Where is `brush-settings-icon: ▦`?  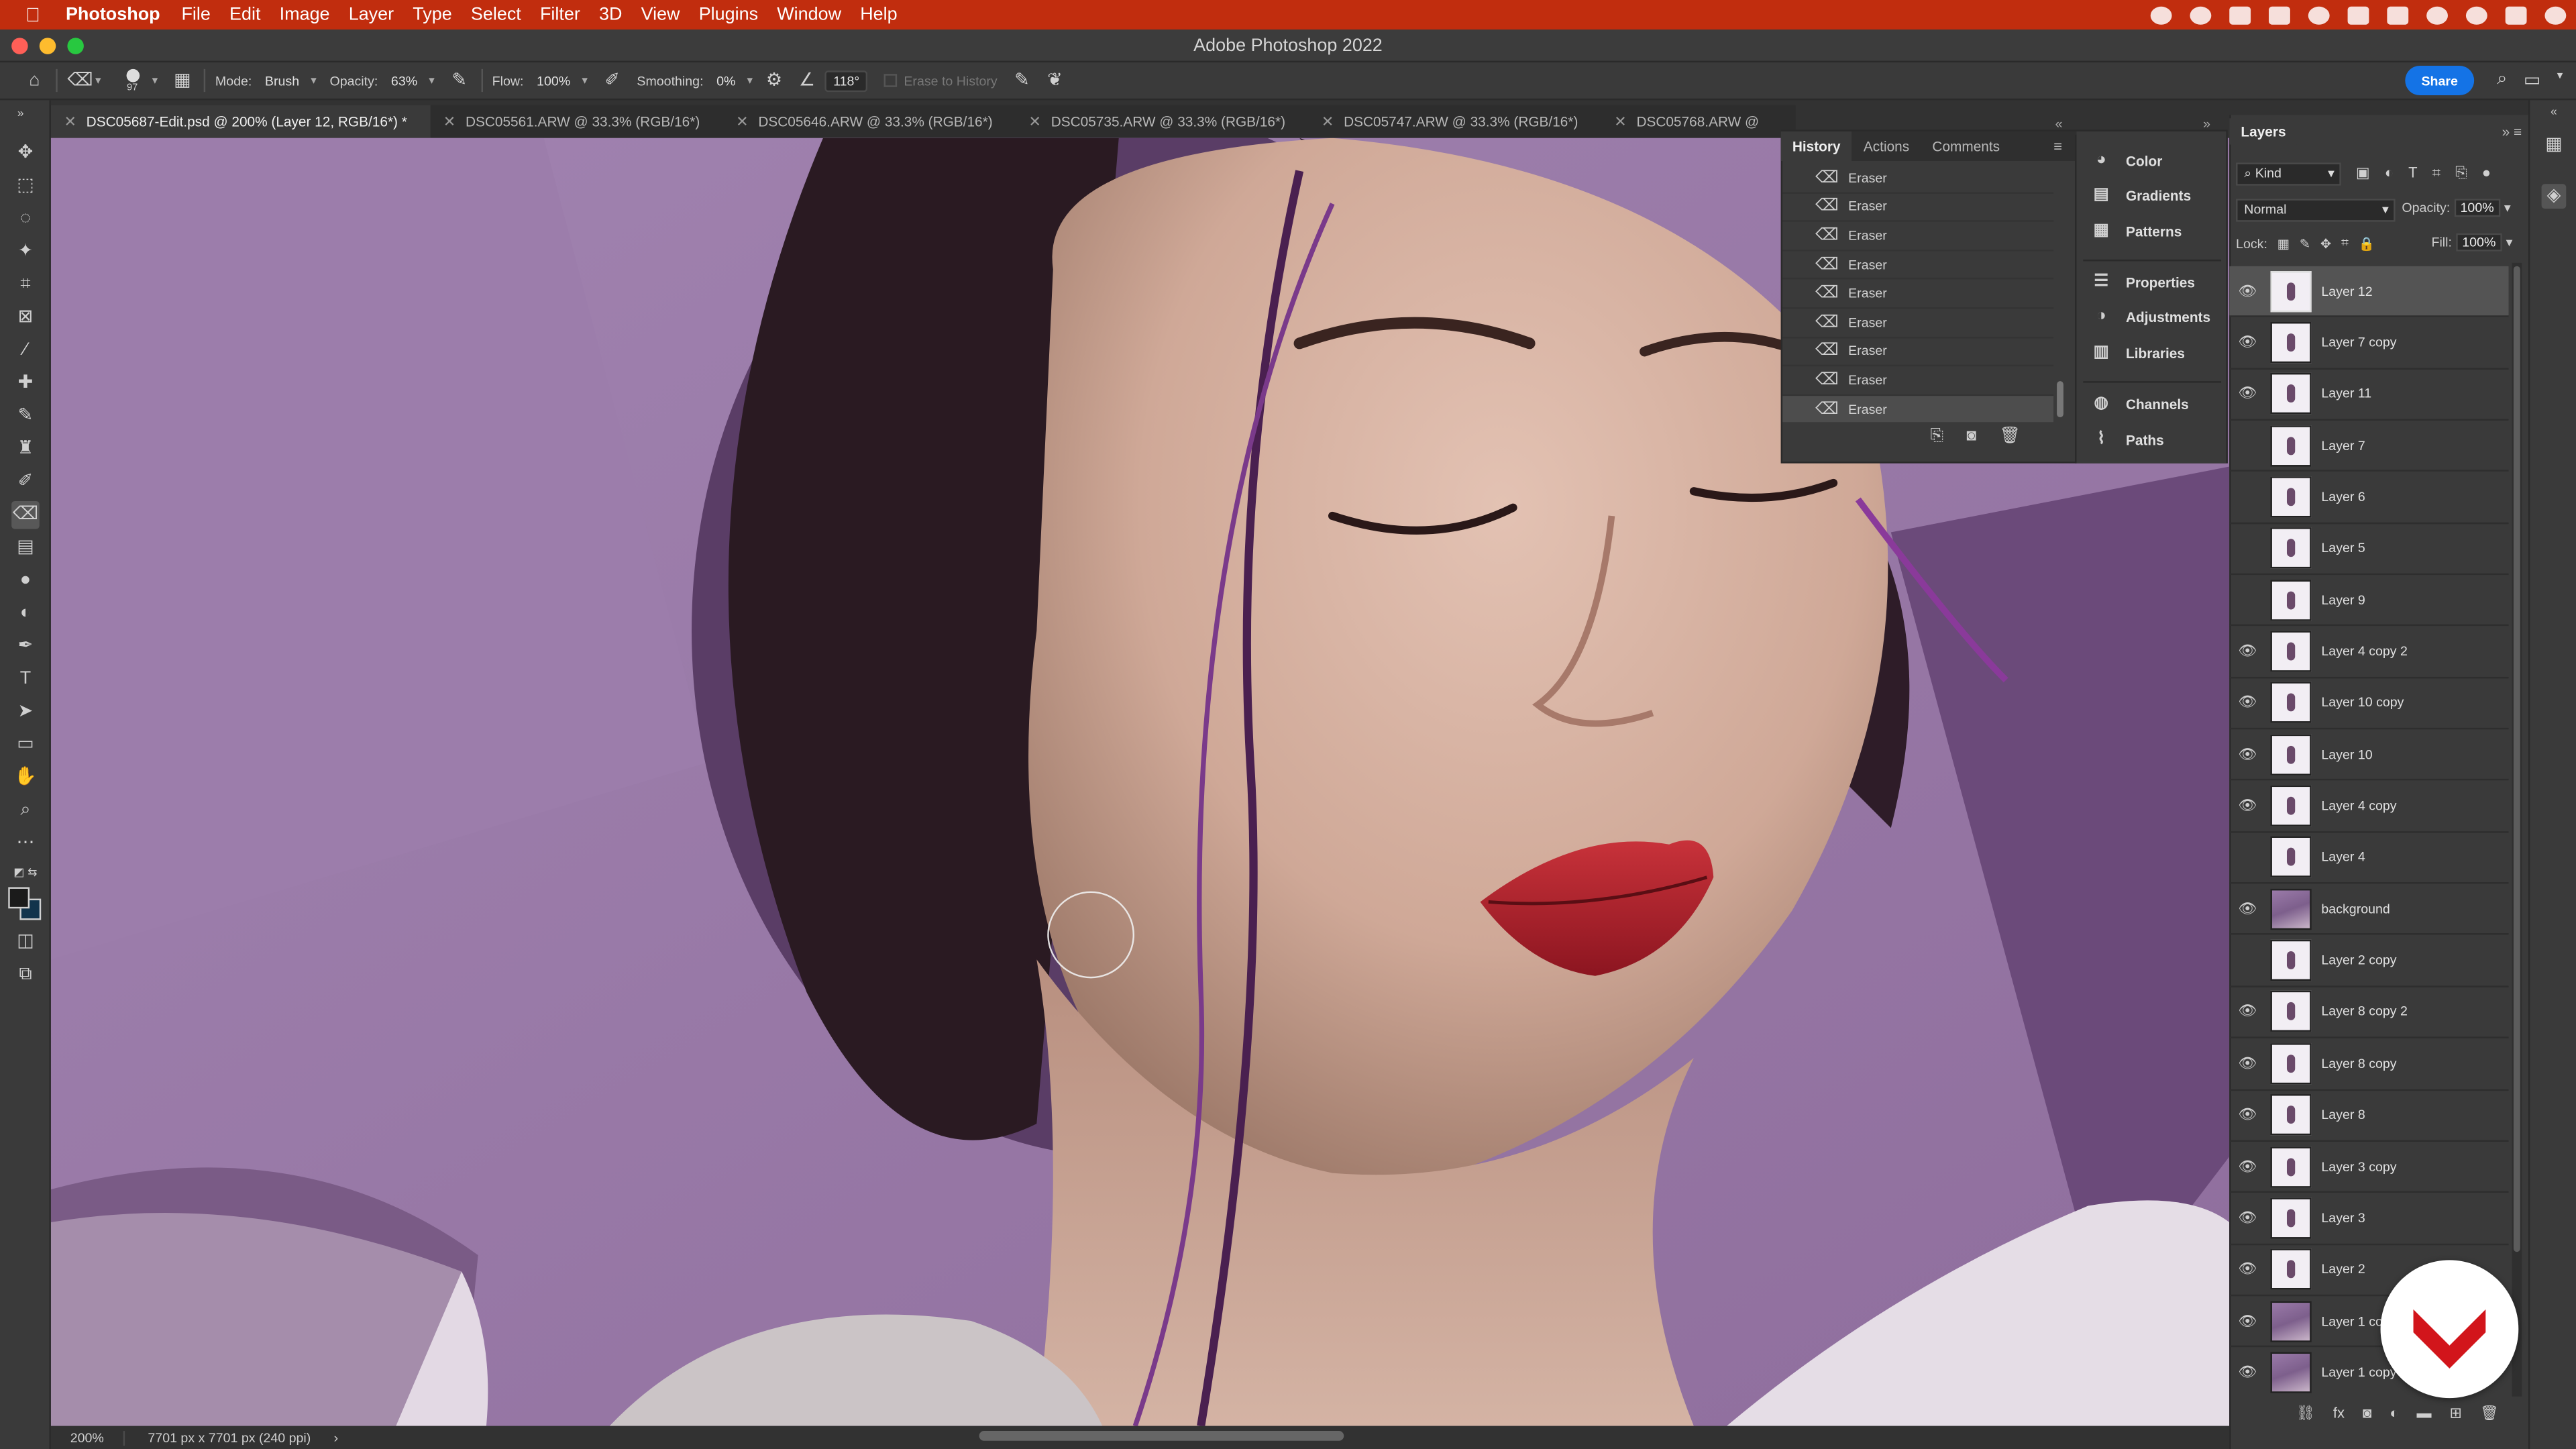 brush-settings-icon: ▦ is located at coordinates (182, 80).